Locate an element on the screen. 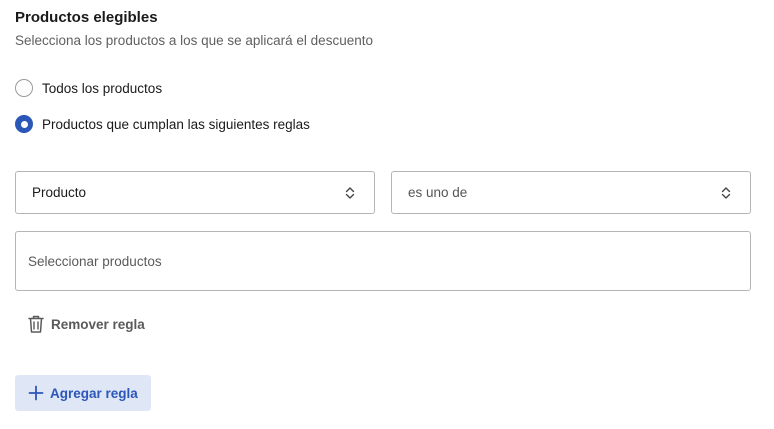 This screenshot has width=774, height=429. rule-operator-value: es uno de is located at coordinates (438, 192).